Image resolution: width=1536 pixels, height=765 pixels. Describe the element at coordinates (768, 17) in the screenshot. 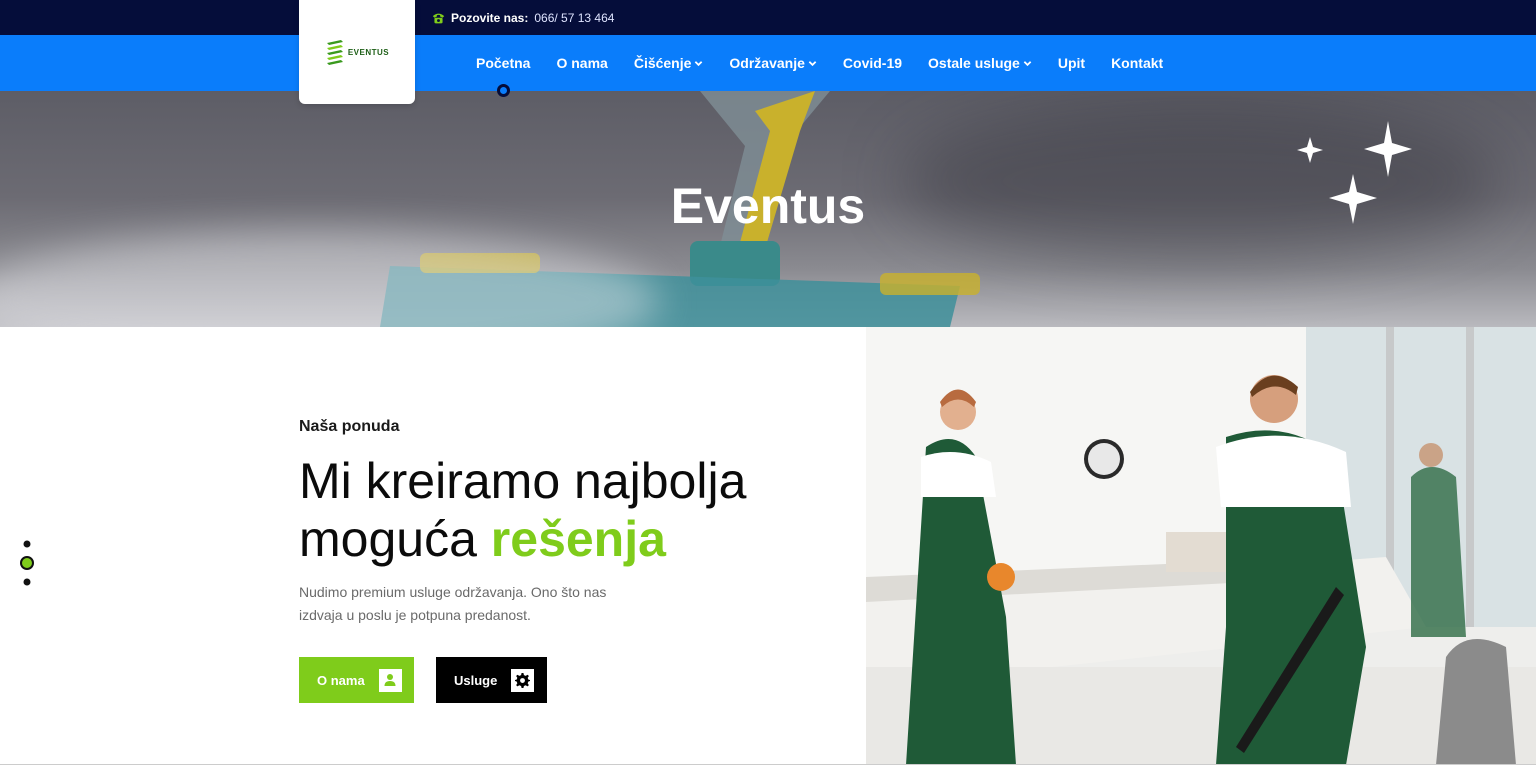

I see `top-bar` at that location.